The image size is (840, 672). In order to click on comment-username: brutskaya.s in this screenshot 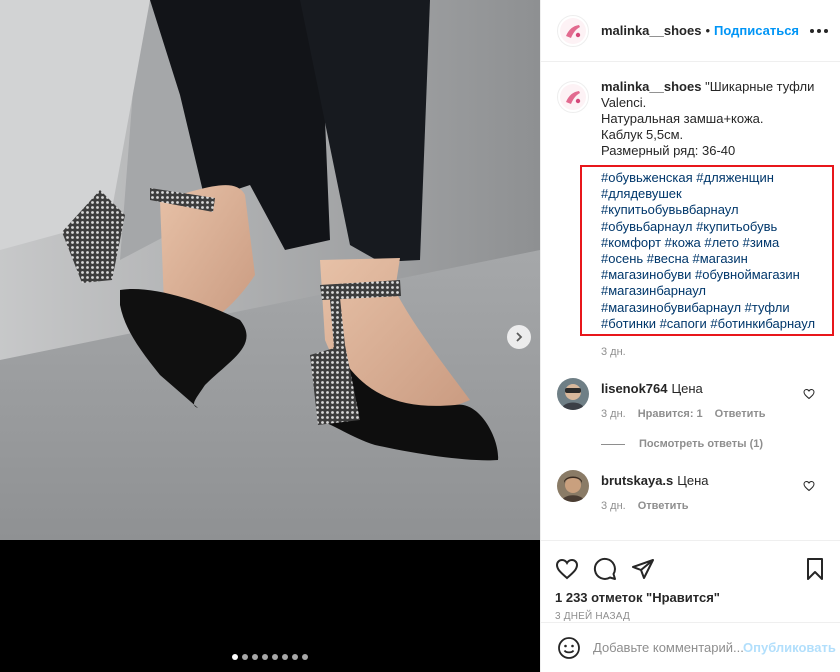, I will do `click(637, 480)`.